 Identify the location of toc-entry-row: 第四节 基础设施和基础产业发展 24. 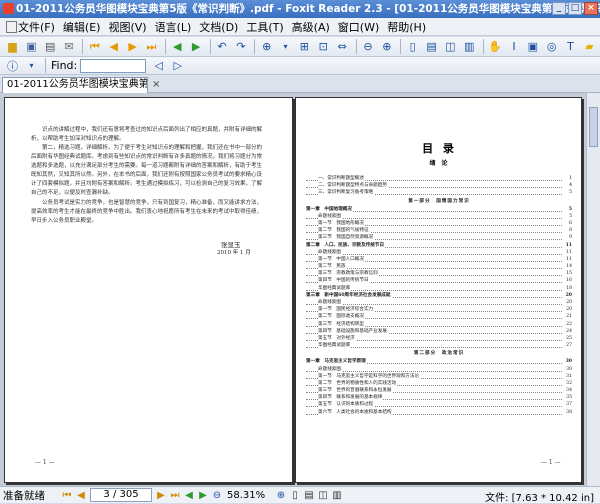
(439, 331).